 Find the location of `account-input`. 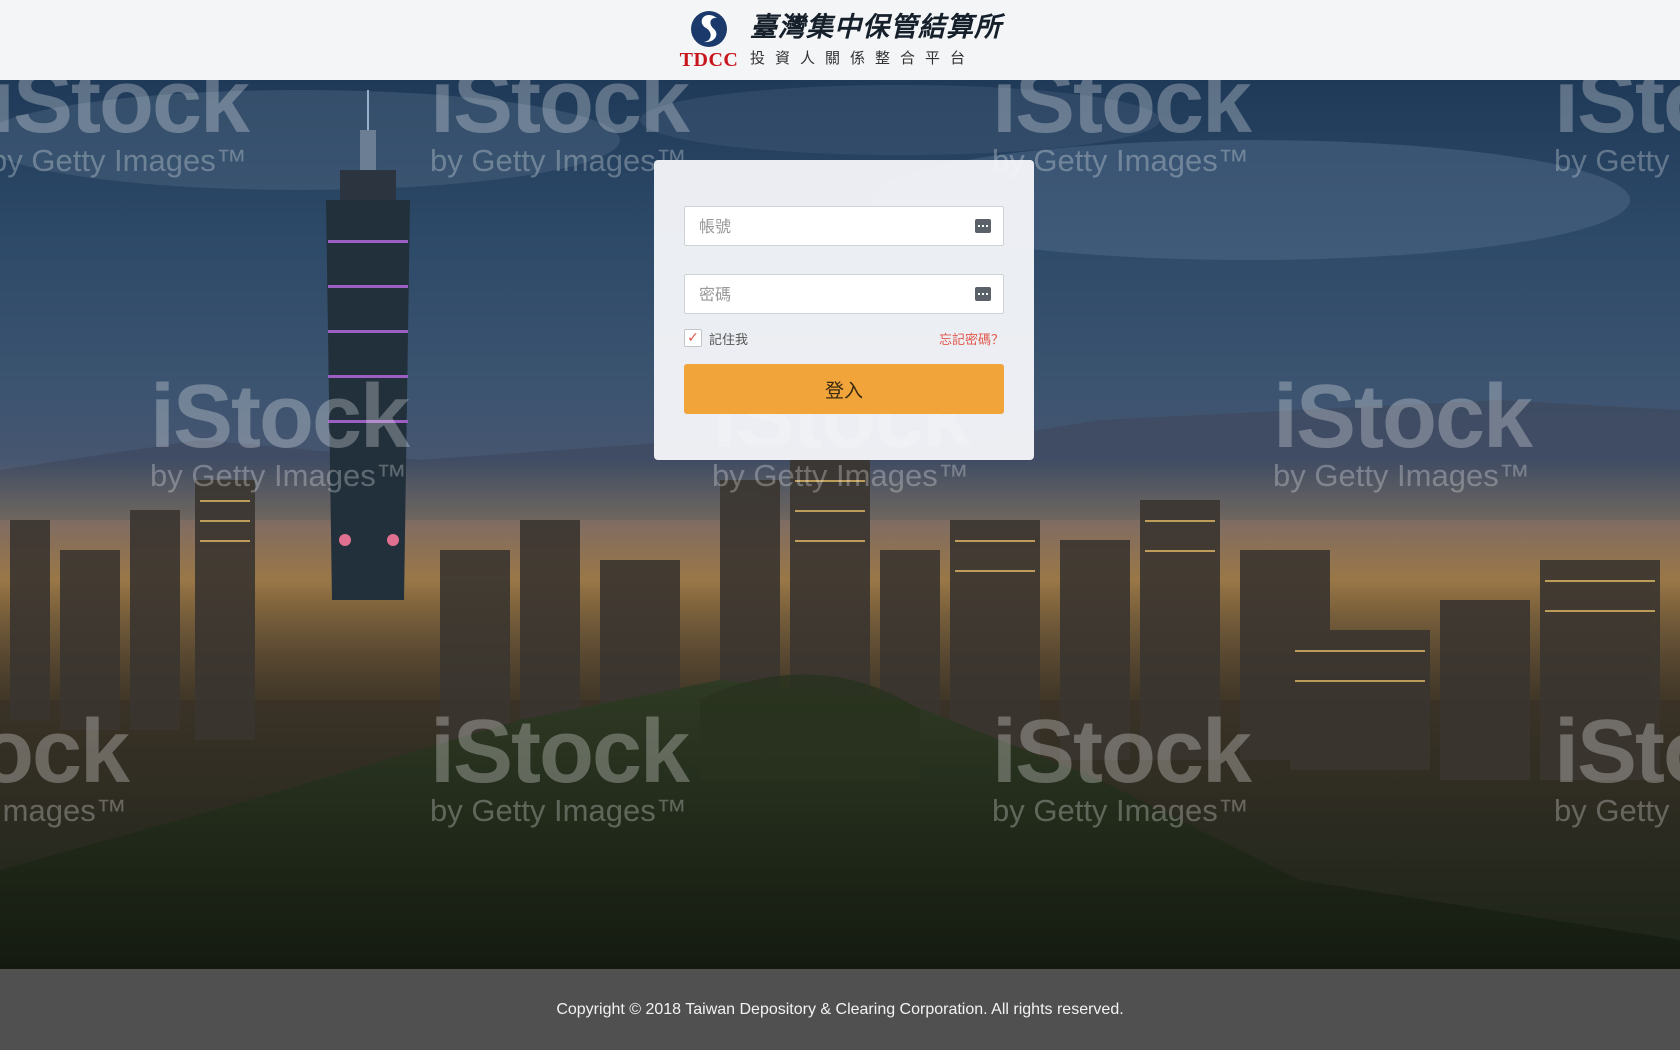

account-input is located at coordinates (844, 226).